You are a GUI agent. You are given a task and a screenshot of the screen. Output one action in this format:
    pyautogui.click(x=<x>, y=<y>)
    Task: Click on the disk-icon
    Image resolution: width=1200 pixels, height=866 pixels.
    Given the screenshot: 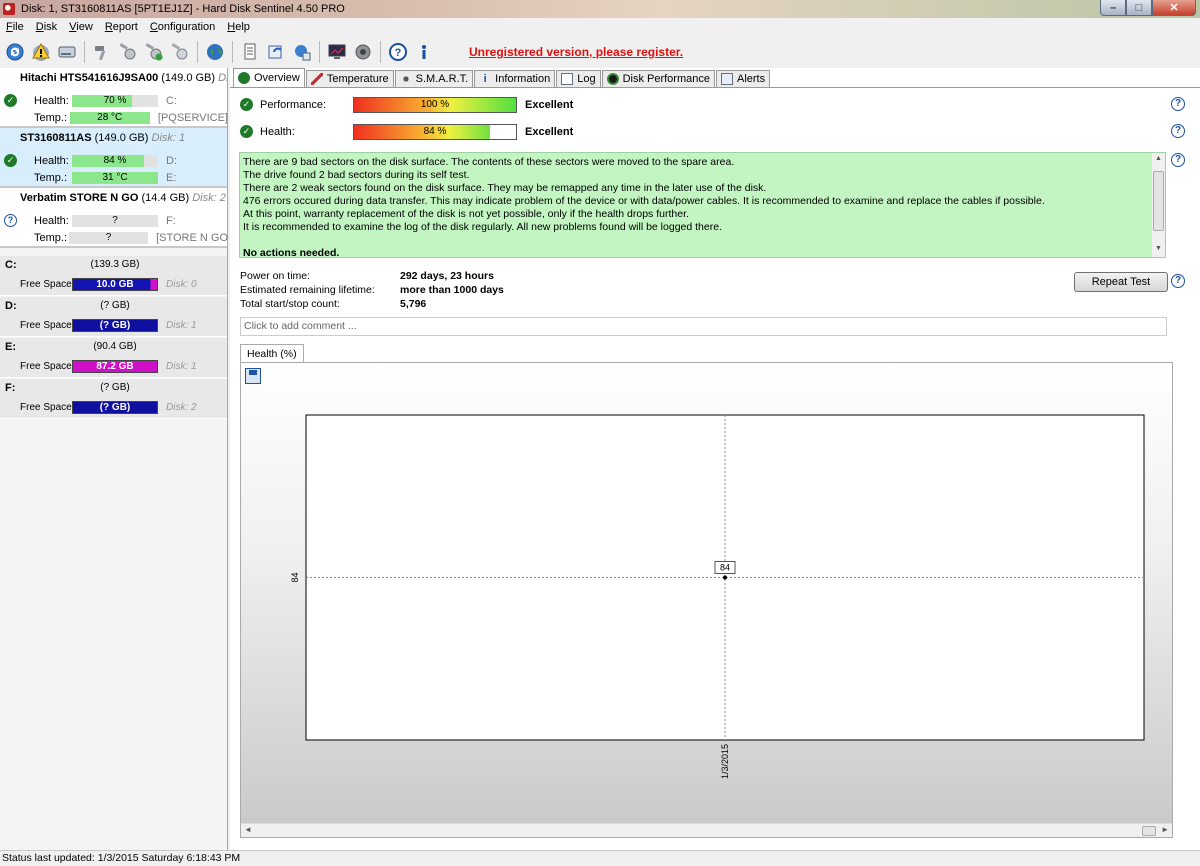 What is the action you would take?
    pyautogui.click(x=67, y=52)
    